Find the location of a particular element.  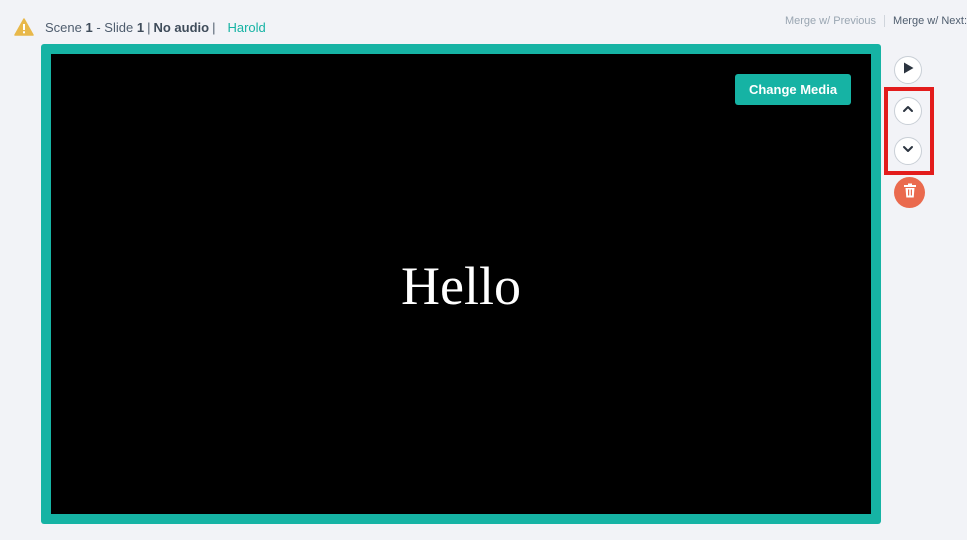

warning-icon is located at coordinates (24, 27).